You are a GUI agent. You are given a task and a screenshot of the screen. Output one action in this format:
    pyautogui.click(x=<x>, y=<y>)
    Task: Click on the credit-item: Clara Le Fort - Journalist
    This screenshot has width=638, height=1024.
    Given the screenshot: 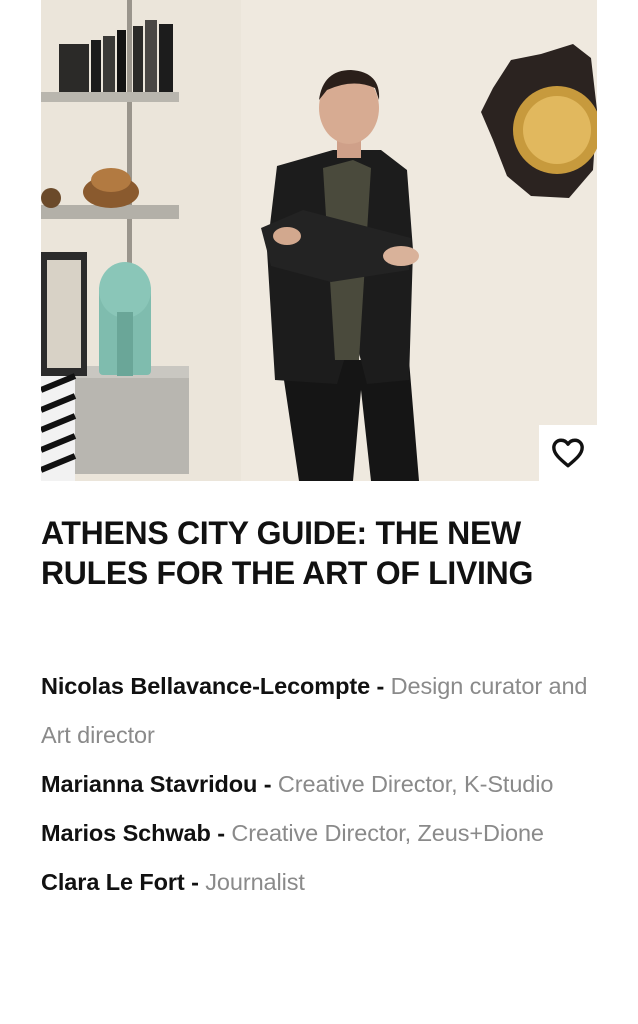 What is the action you would take?
    pyautogui.click(x=321, y=882)
    